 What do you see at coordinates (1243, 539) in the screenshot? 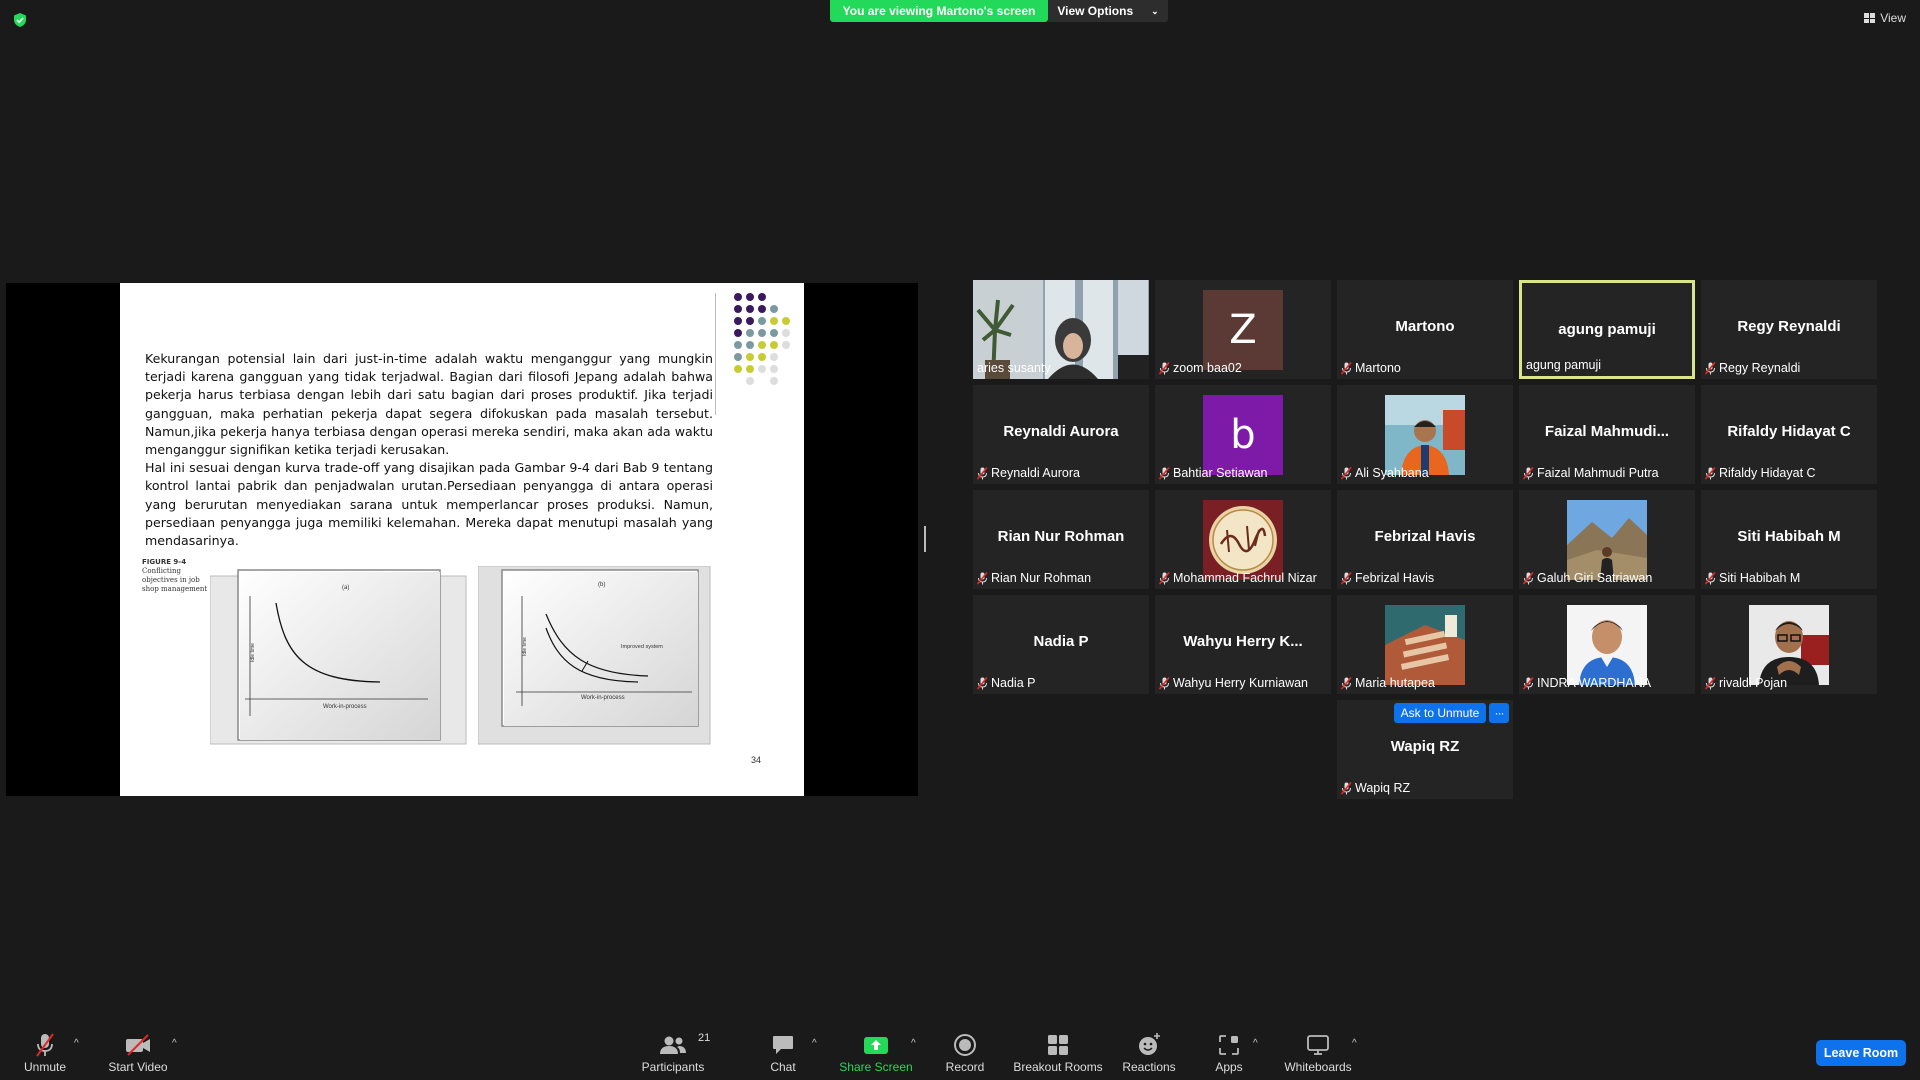
I see `participant-tile: Mohammad Fachrul Nizar` at bounding box center [1243, 539].